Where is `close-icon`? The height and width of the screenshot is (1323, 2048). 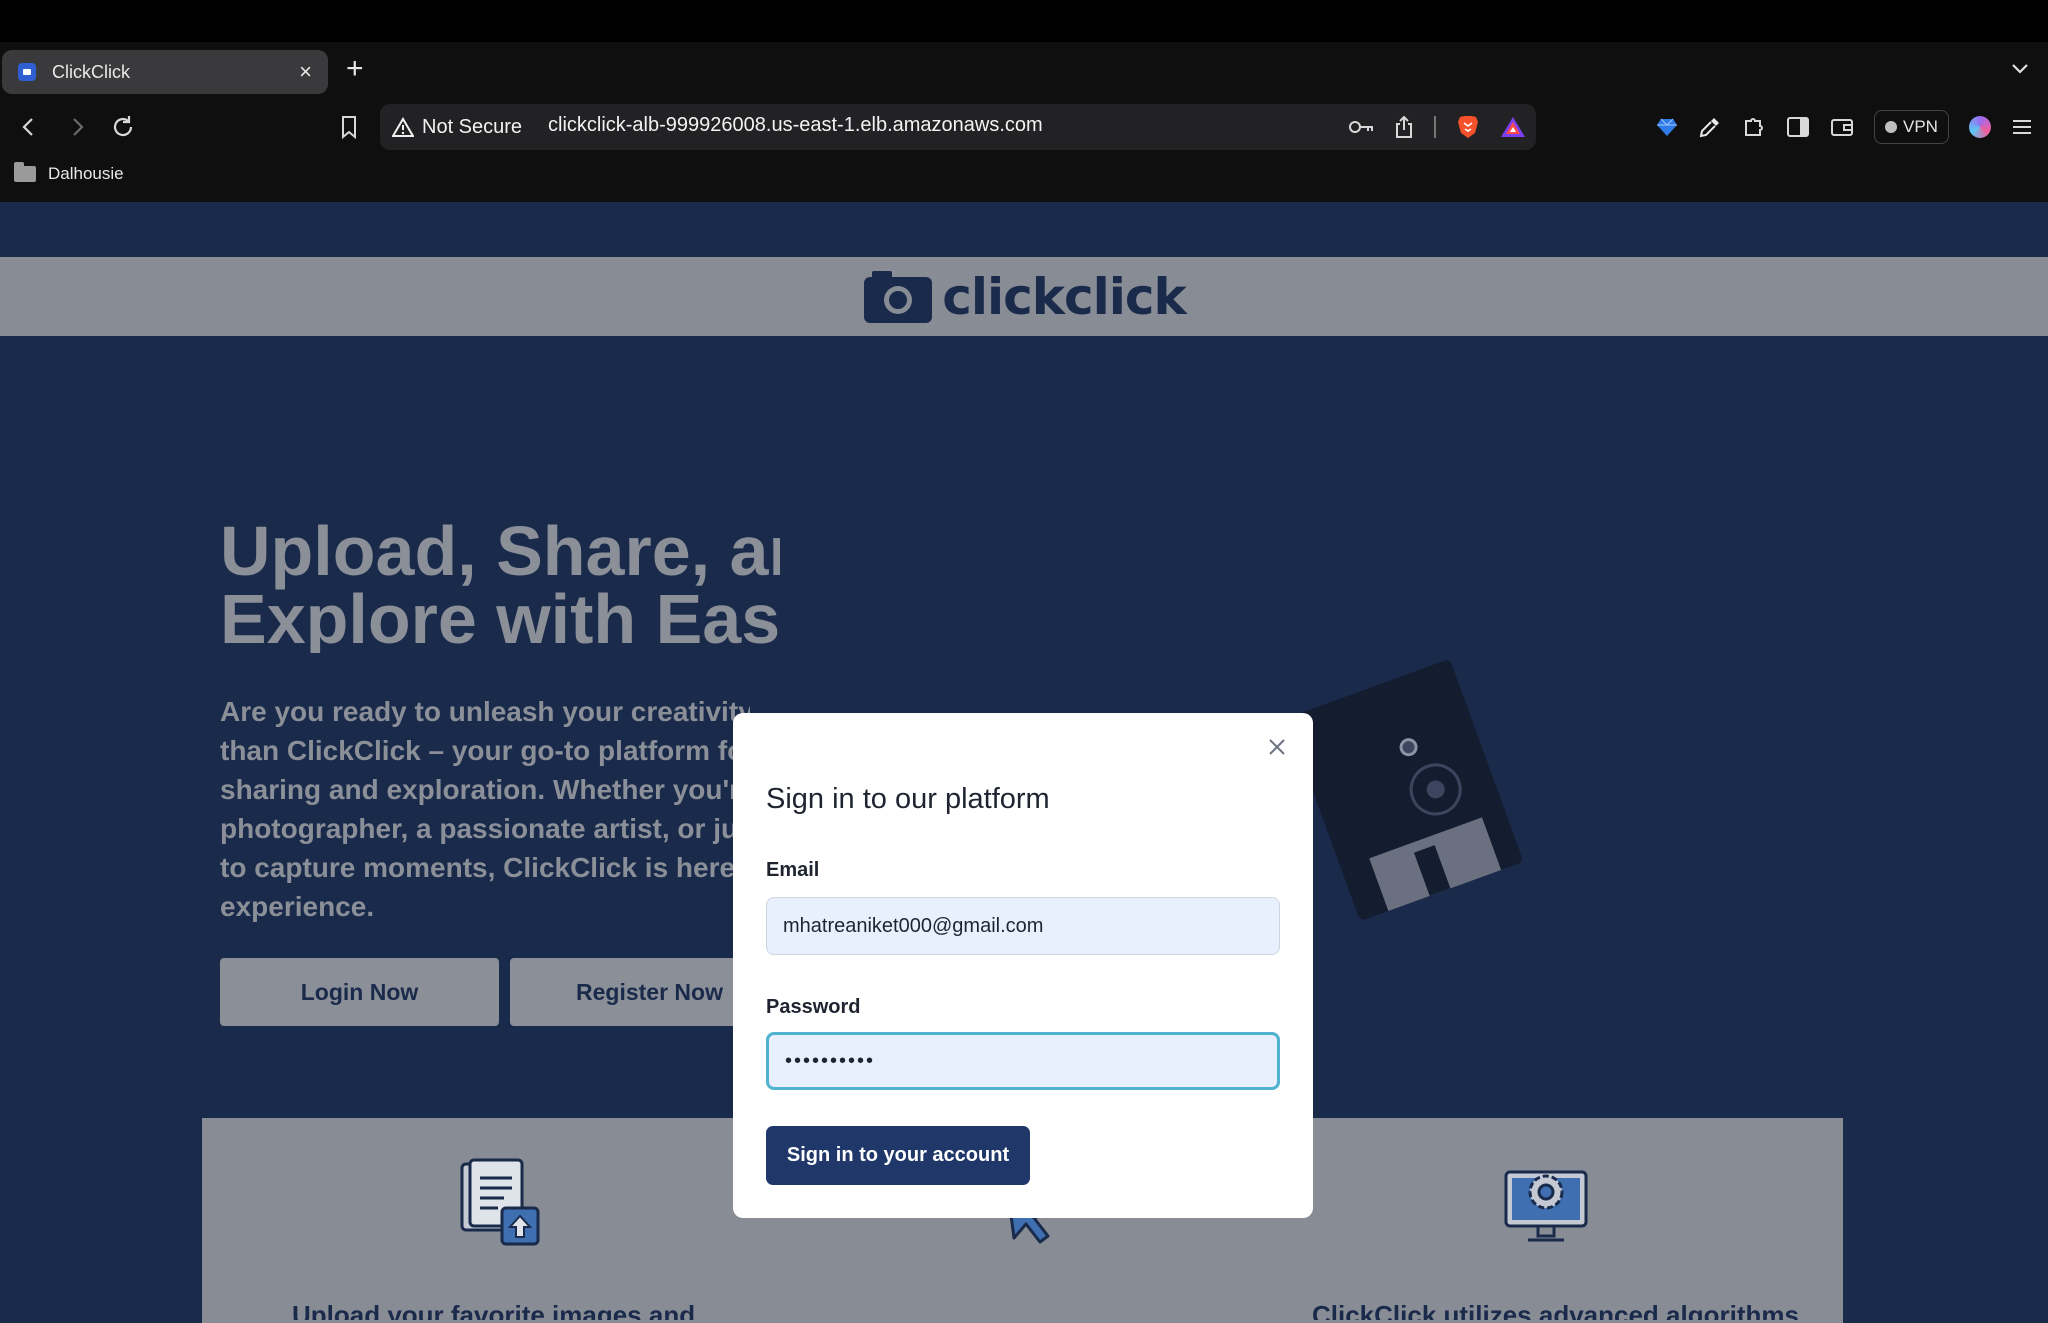
close-icon is located at coordinates (1277, 747).